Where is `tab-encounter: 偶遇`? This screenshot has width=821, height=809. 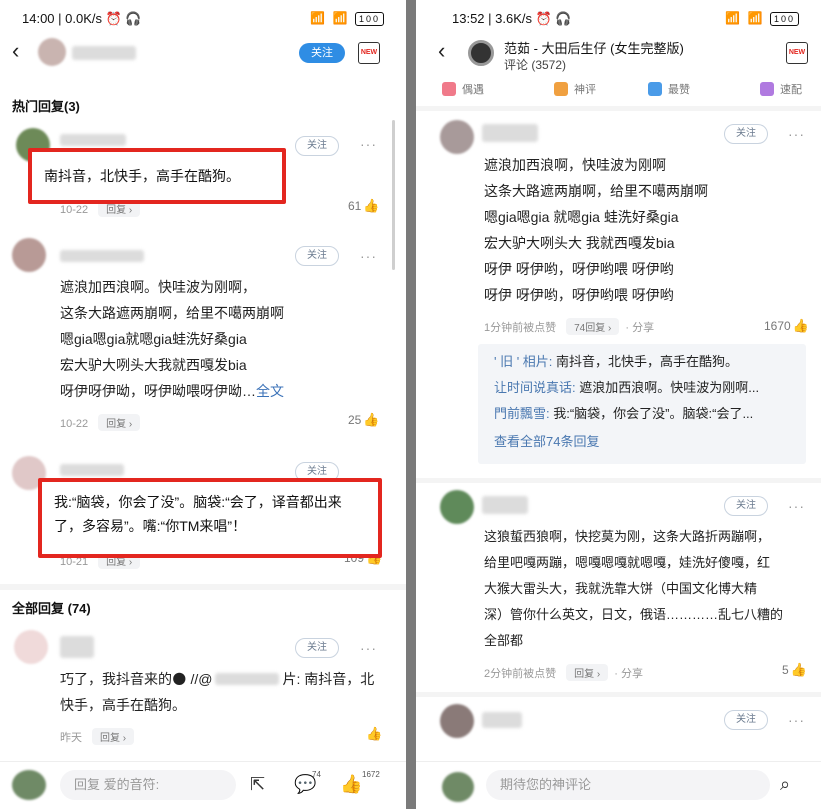
tab-encounter: 偶遇 is located at coordinates (463, 89).